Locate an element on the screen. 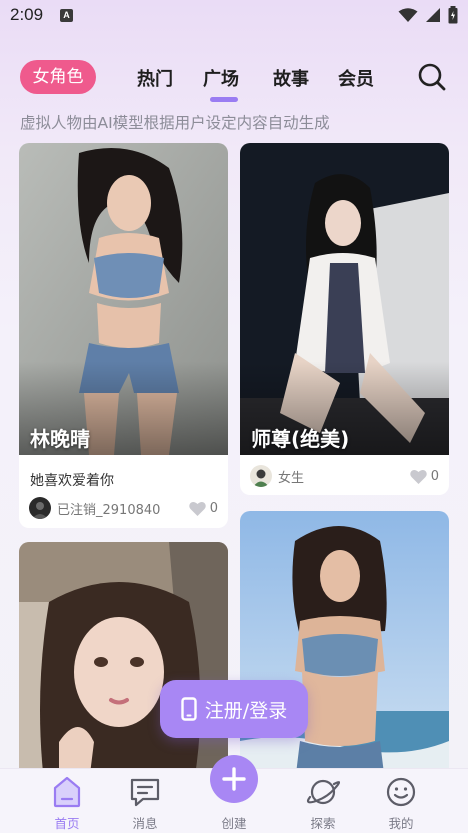 The height and width of the screenshot is (833, 468). character-name: 林晚晴 is located at coordinates (60, 439).